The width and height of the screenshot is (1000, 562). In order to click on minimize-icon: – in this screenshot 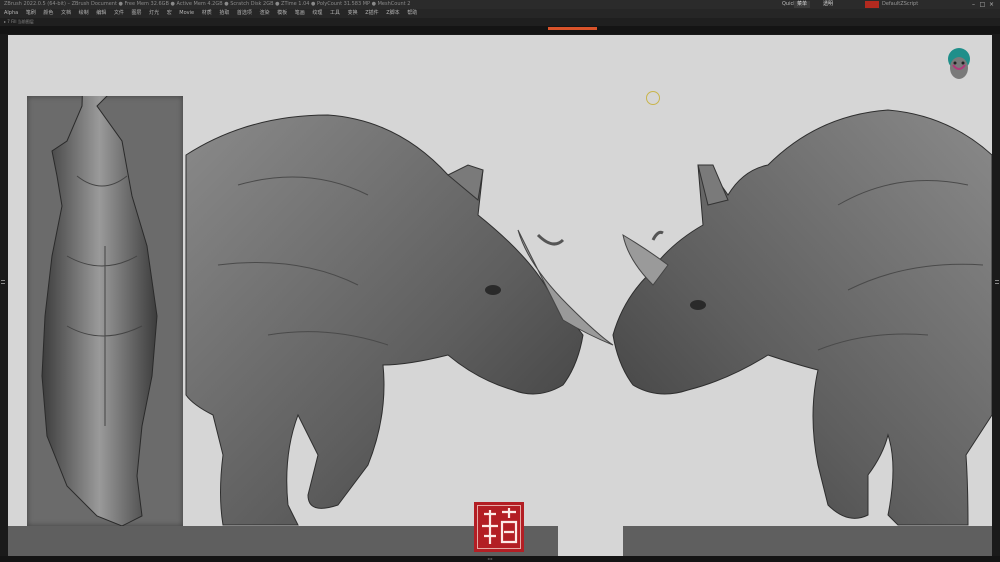, I will do `click(973, 4)`.